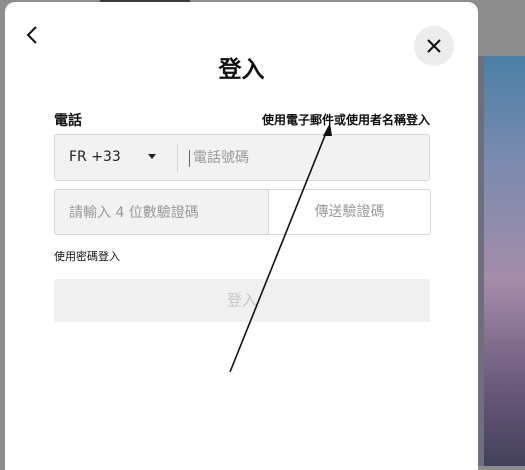  I want to click on annotation-arrow, so click(280, 248).